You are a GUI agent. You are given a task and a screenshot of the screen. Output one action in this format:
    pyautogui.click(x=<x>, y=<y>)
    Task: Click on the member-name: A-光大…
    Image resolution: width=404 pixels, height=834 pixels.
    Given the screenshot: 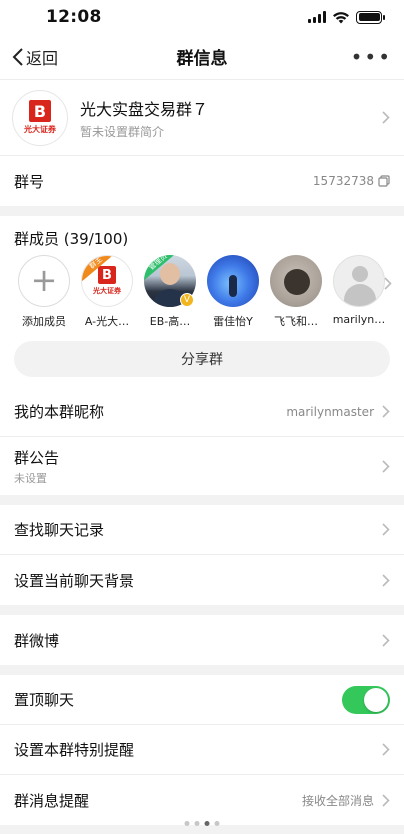 What is the action you would take?
    pyautogui.click(x=107, y=321)
    